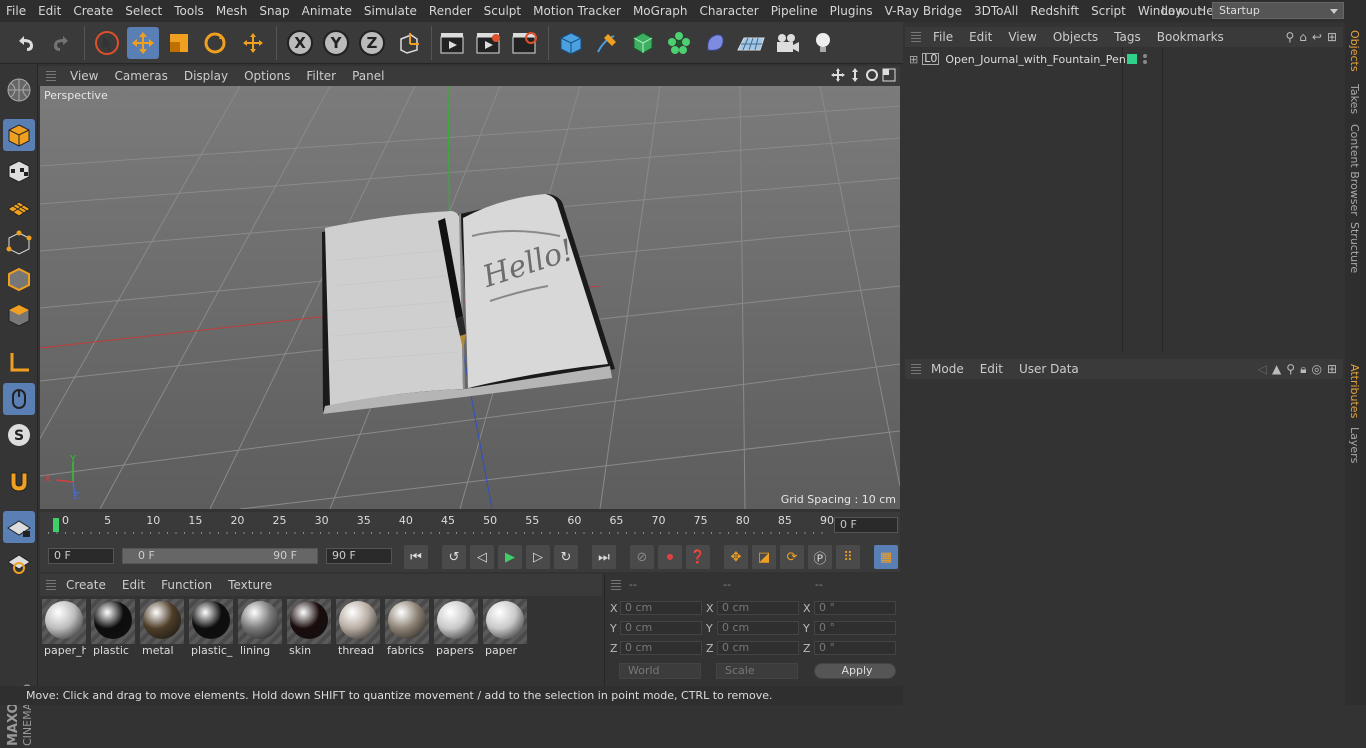 The image size is (1366, 748). Describe the element at coordinates (274, 11) in the screenshot. I see `menu-snap: Snap` at that location.